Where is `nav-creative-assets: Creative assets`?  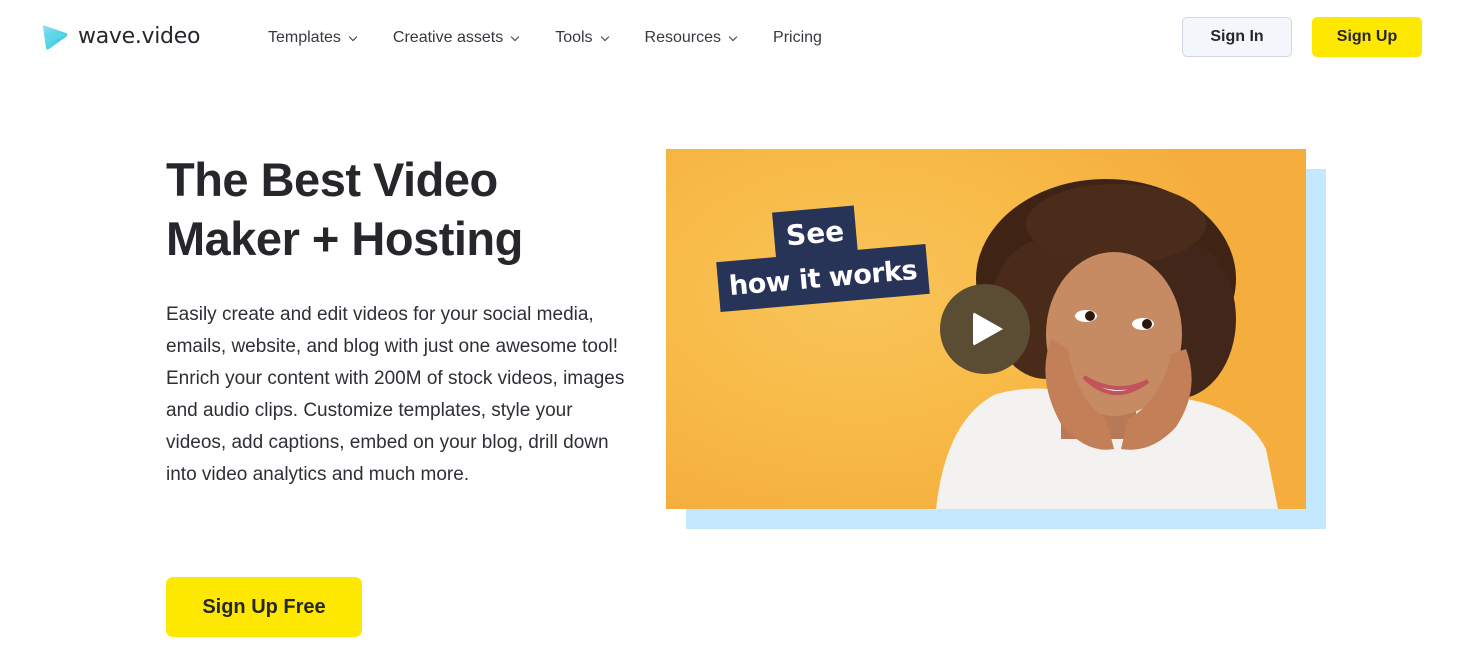
nav-creative-assets: Creative assets is located at coordinates (456, 38).